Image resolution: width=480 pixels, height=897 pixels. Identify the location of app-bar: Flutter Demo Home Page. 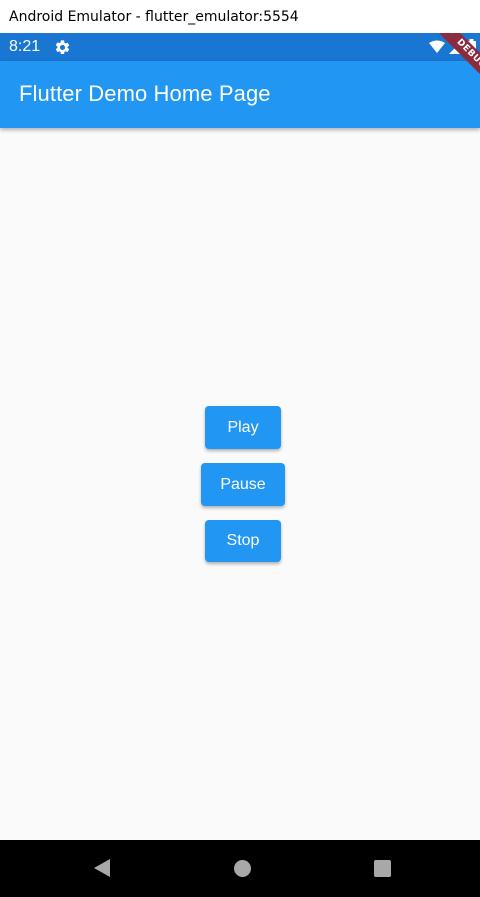
(240, 94).